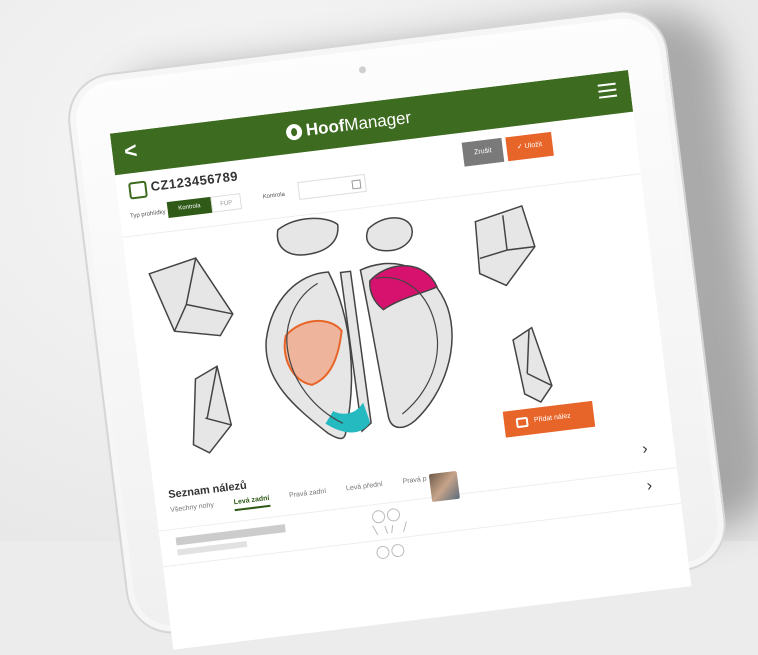 This screenshot has height=655, width=758. I want to click on tabs-next-chevron-icon: ›, so click(644, 449).